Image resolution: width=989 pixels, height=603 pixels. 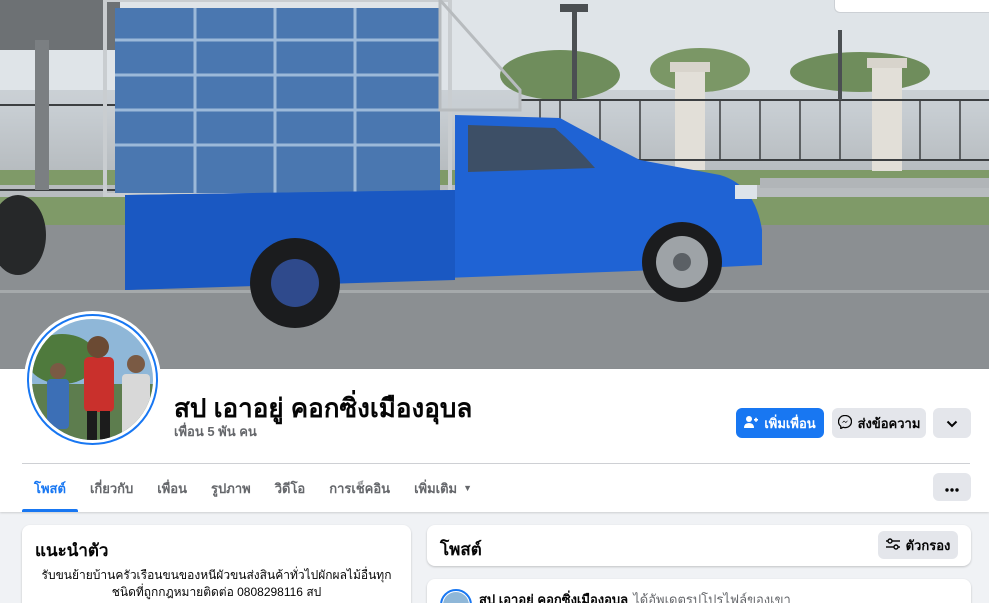 I want to click on tab-about: เกี่ยวกับ, so click(x=111, y=488).